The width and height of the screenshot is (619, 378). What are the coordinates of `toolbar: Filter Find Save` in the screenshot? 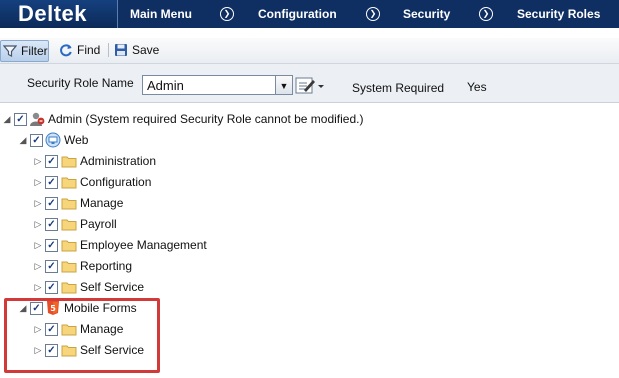 It's located at (309, 51).